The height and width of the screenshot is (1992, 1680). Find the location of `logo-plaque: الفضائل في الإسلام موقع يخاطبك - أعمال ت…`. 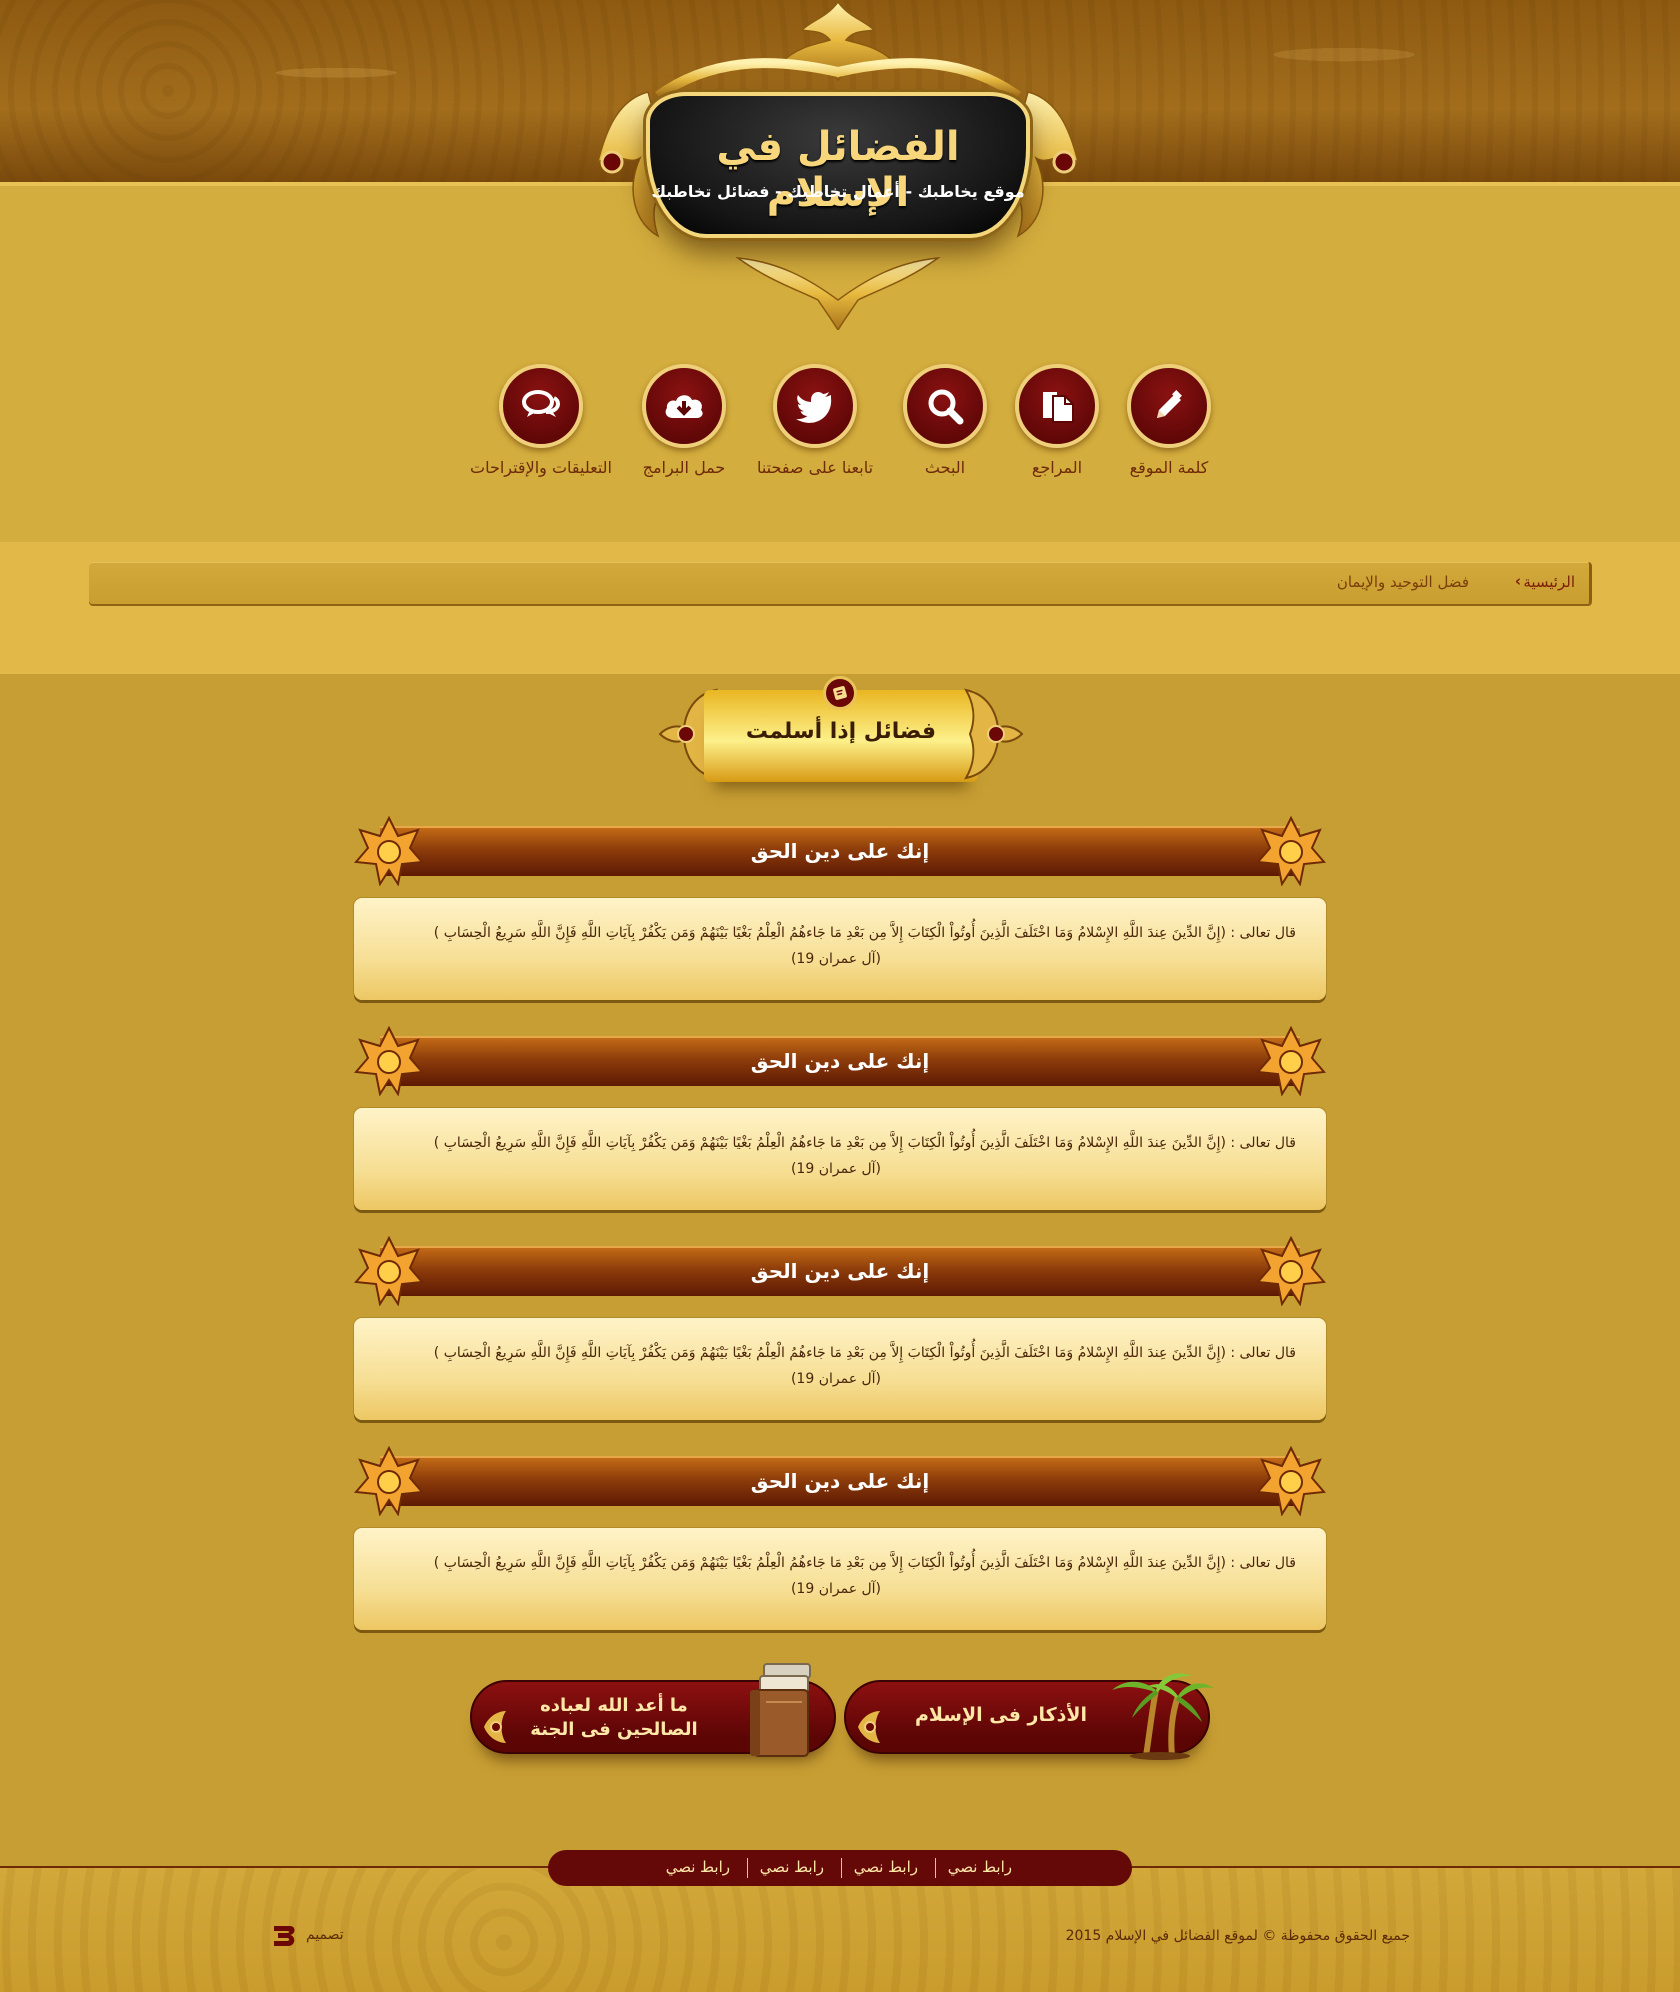

logo-plaque: الفضائل في الإسلام موقع يخاطبك - أعمال ت… is located at coordinates (838, 165).